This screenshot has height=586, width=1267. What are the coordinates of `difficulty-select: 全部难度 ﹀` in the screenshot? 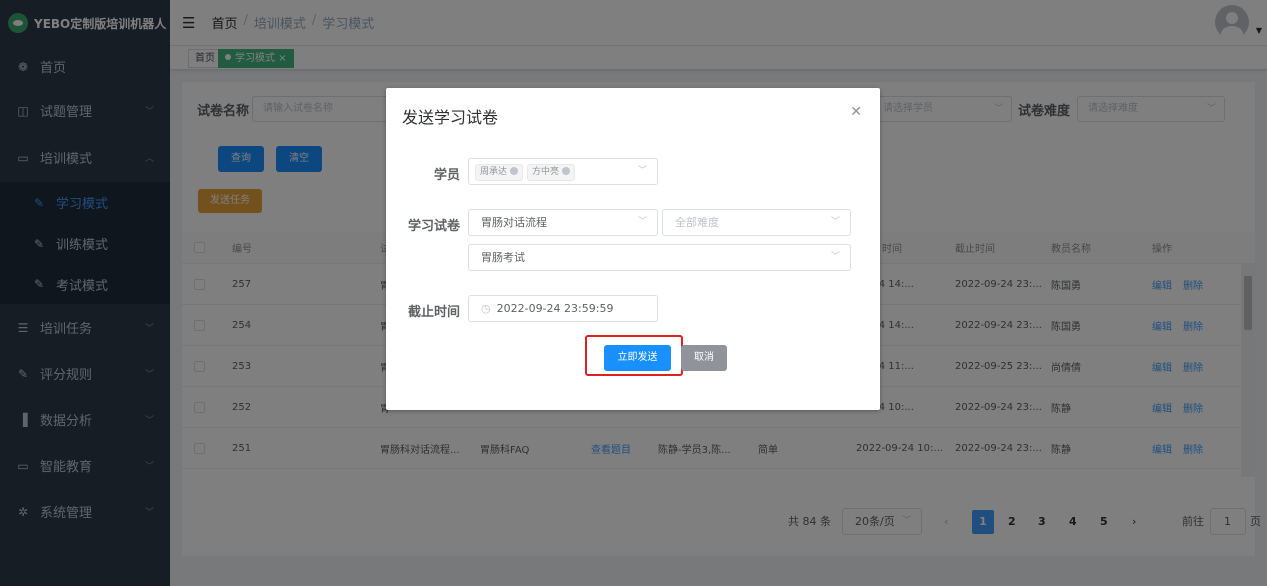 It's located at (756, 222).